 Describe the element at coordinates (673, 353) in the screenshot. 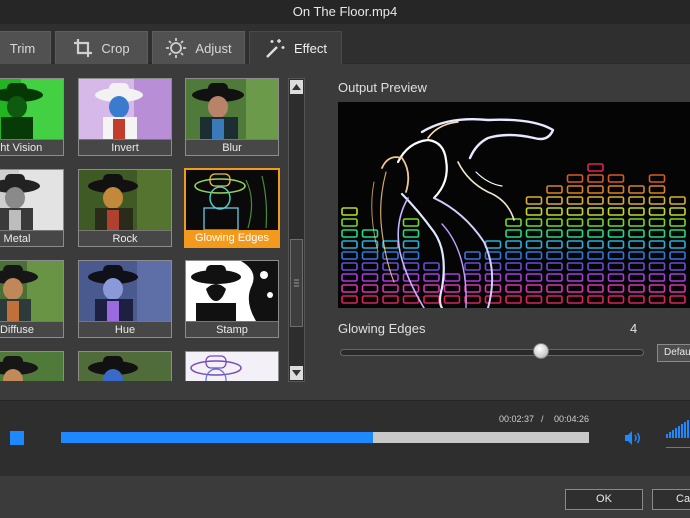

I see `default-button: Default` at that location.